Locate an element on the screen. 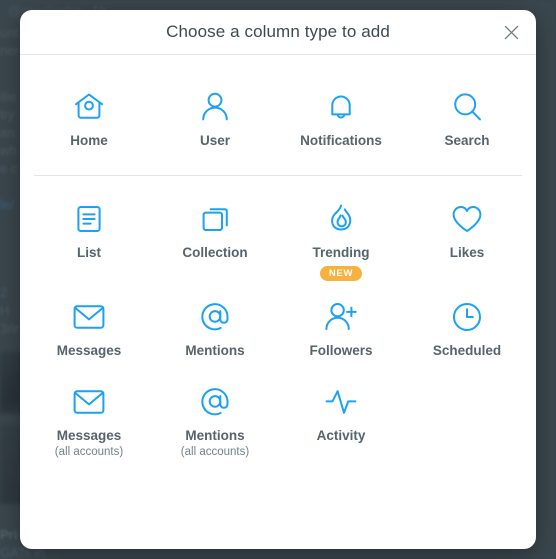  column-type-notifications: Notifications is located at coordinates (341, 118).